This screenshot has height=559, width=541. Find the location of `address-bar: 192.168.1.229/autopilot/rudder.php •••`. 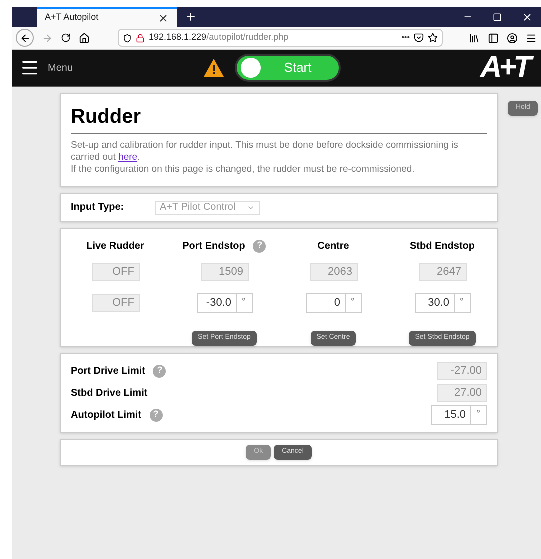

address-bar: 192.168.1.229/autopilot/rudder.php ••• is located at coordinates (280, 38).